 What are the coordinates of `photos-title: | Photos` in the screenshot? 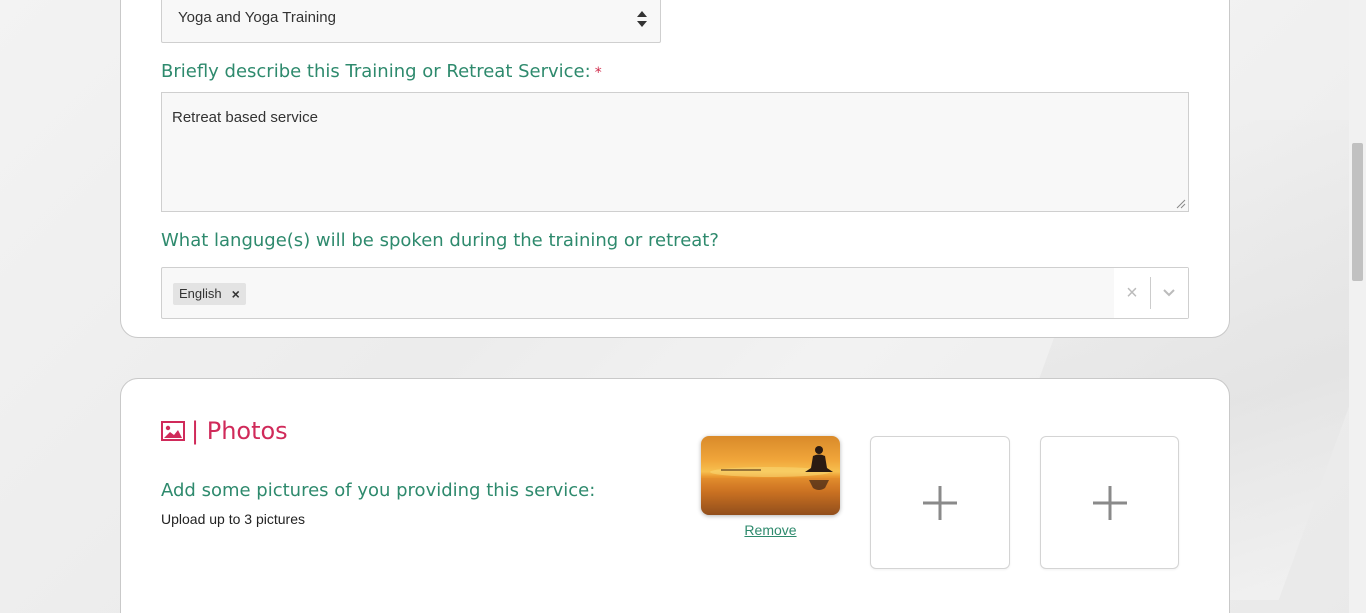 It's located at (239, 431).